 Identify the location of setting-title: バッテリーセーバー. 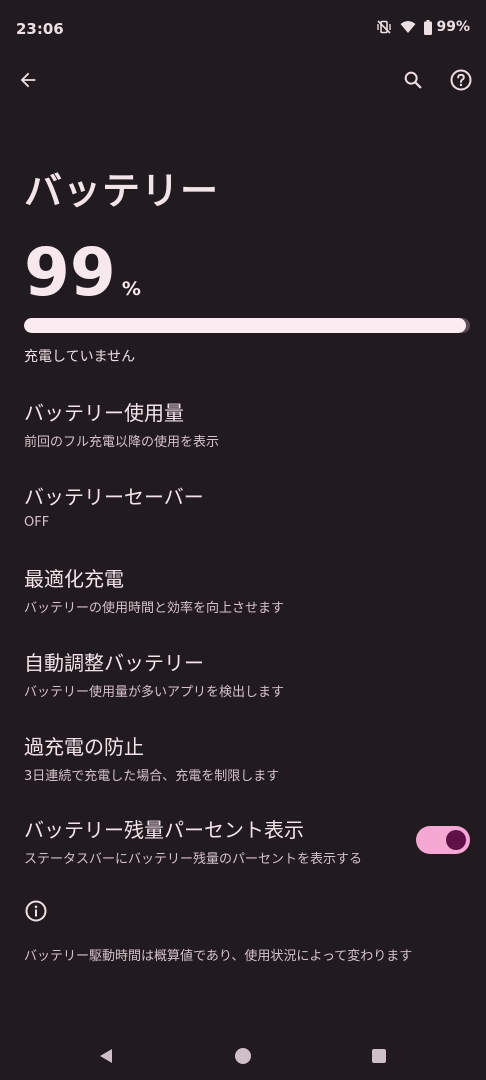
(114, 497).